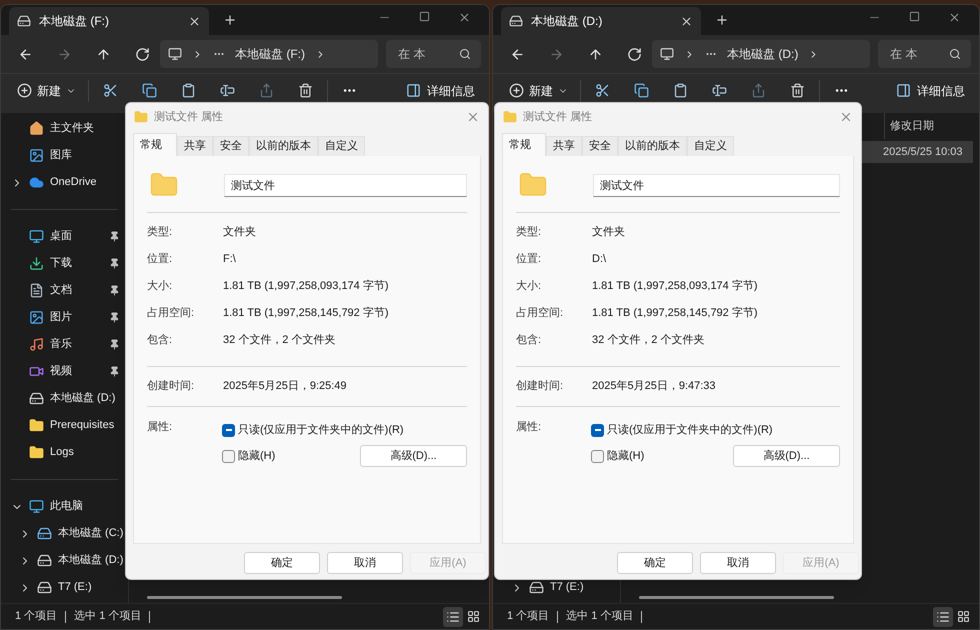 The width and height of the screenshot is (980, 630). What do you see at coordinates (175, 54) in the screenshot?
I see `computer-icon` at bounding box center [175, 54].